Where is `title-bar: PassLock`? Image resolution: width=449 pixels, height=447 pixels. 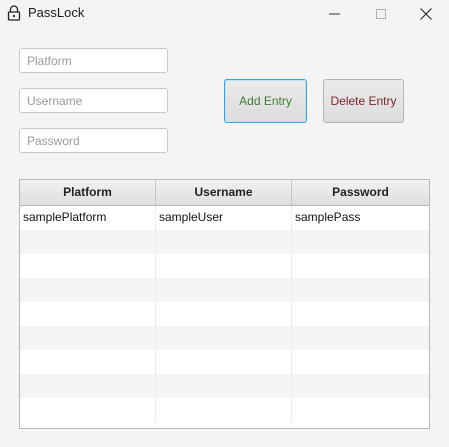 title-bar: PassLock is located at coordinates (224, 14).